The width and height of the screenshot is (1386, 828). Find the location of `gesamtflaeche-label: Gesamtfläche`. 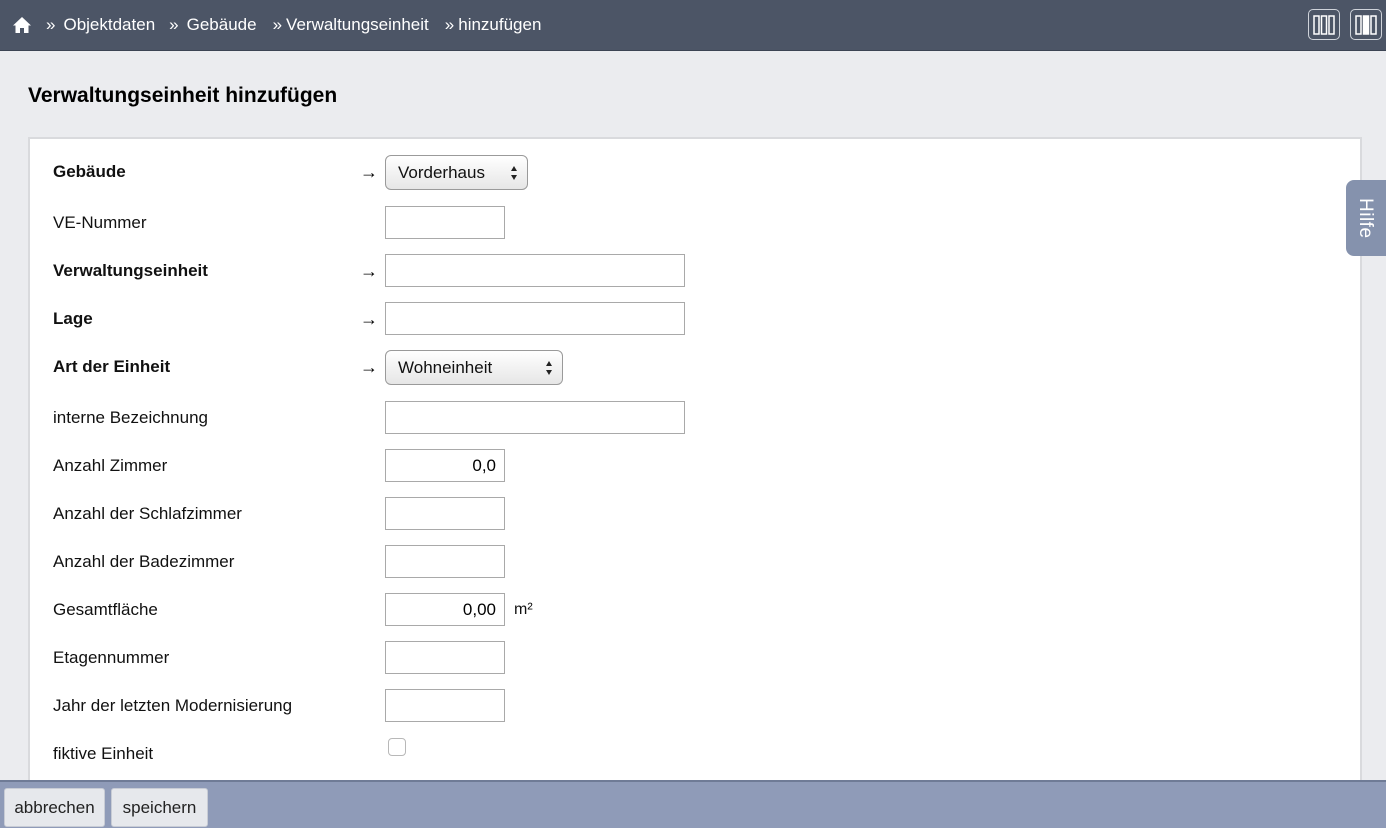

gesamtflaeche-label: Gesamtfläche is located at coordinates (105, 609).